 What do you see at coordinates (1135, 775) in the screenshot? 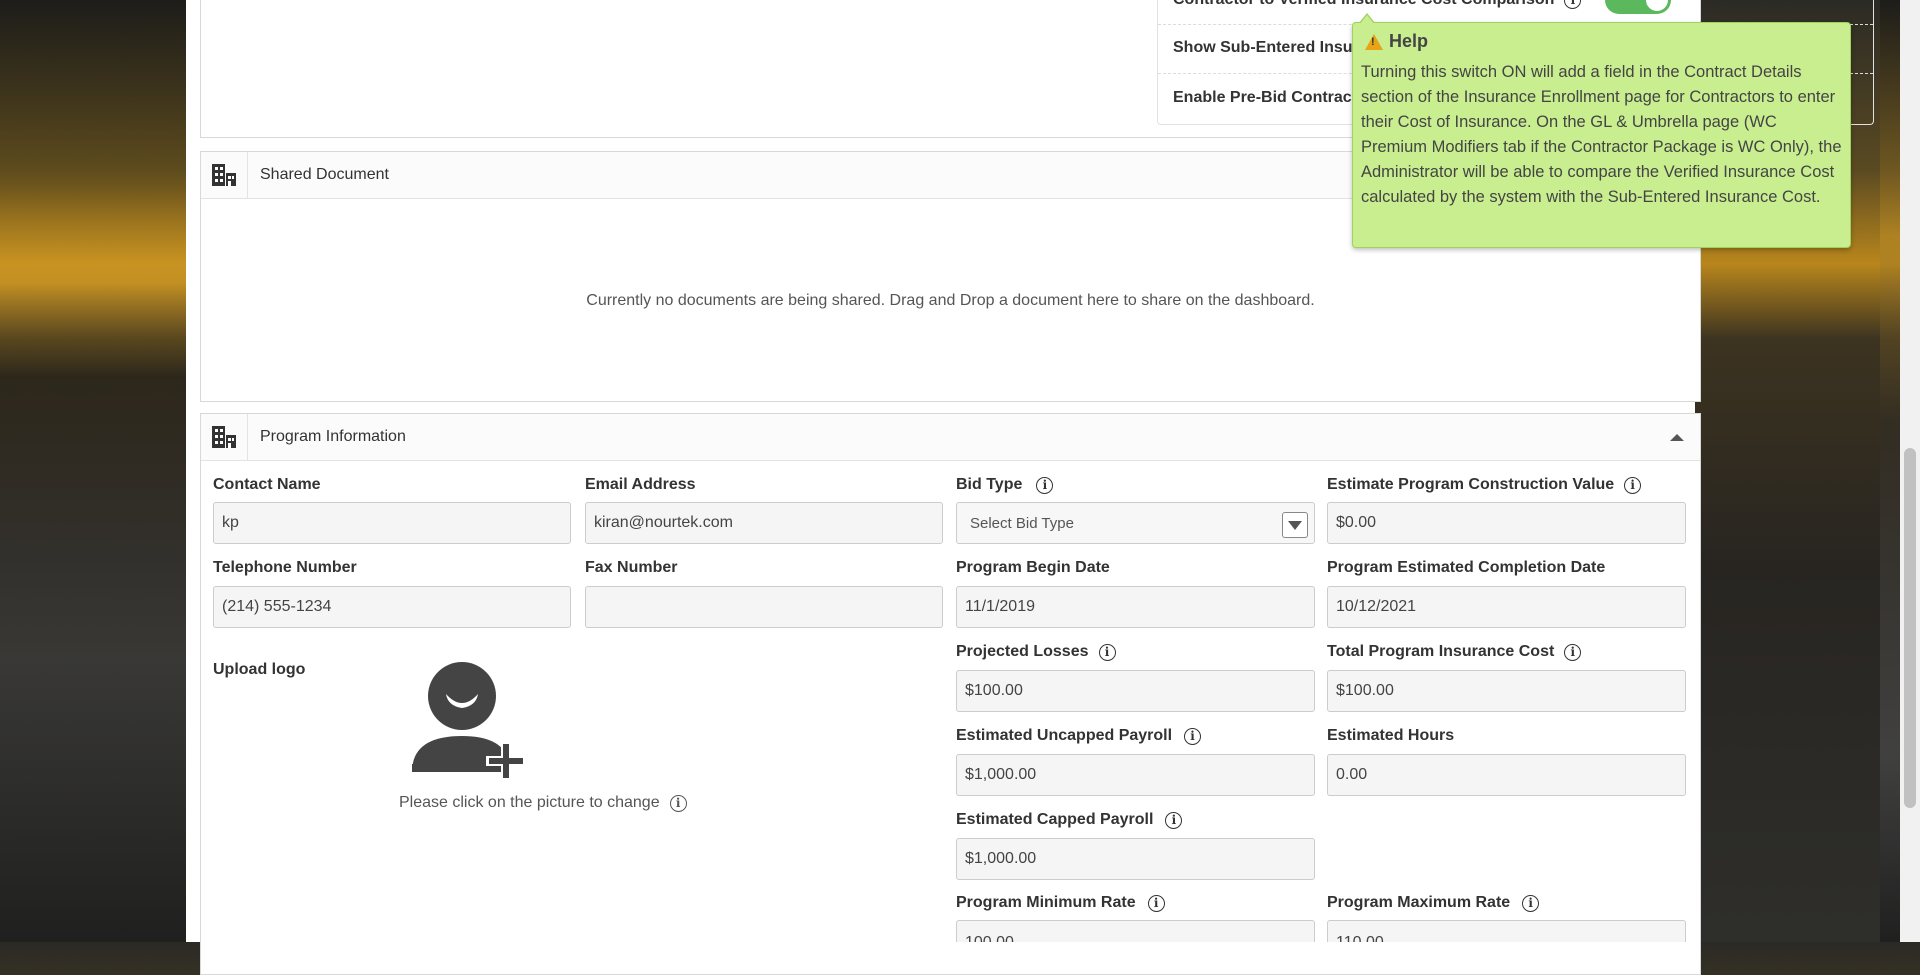
I see `estimated-uncapped-payroll-input: $1,000.00` at bounding box center [1135, 775].